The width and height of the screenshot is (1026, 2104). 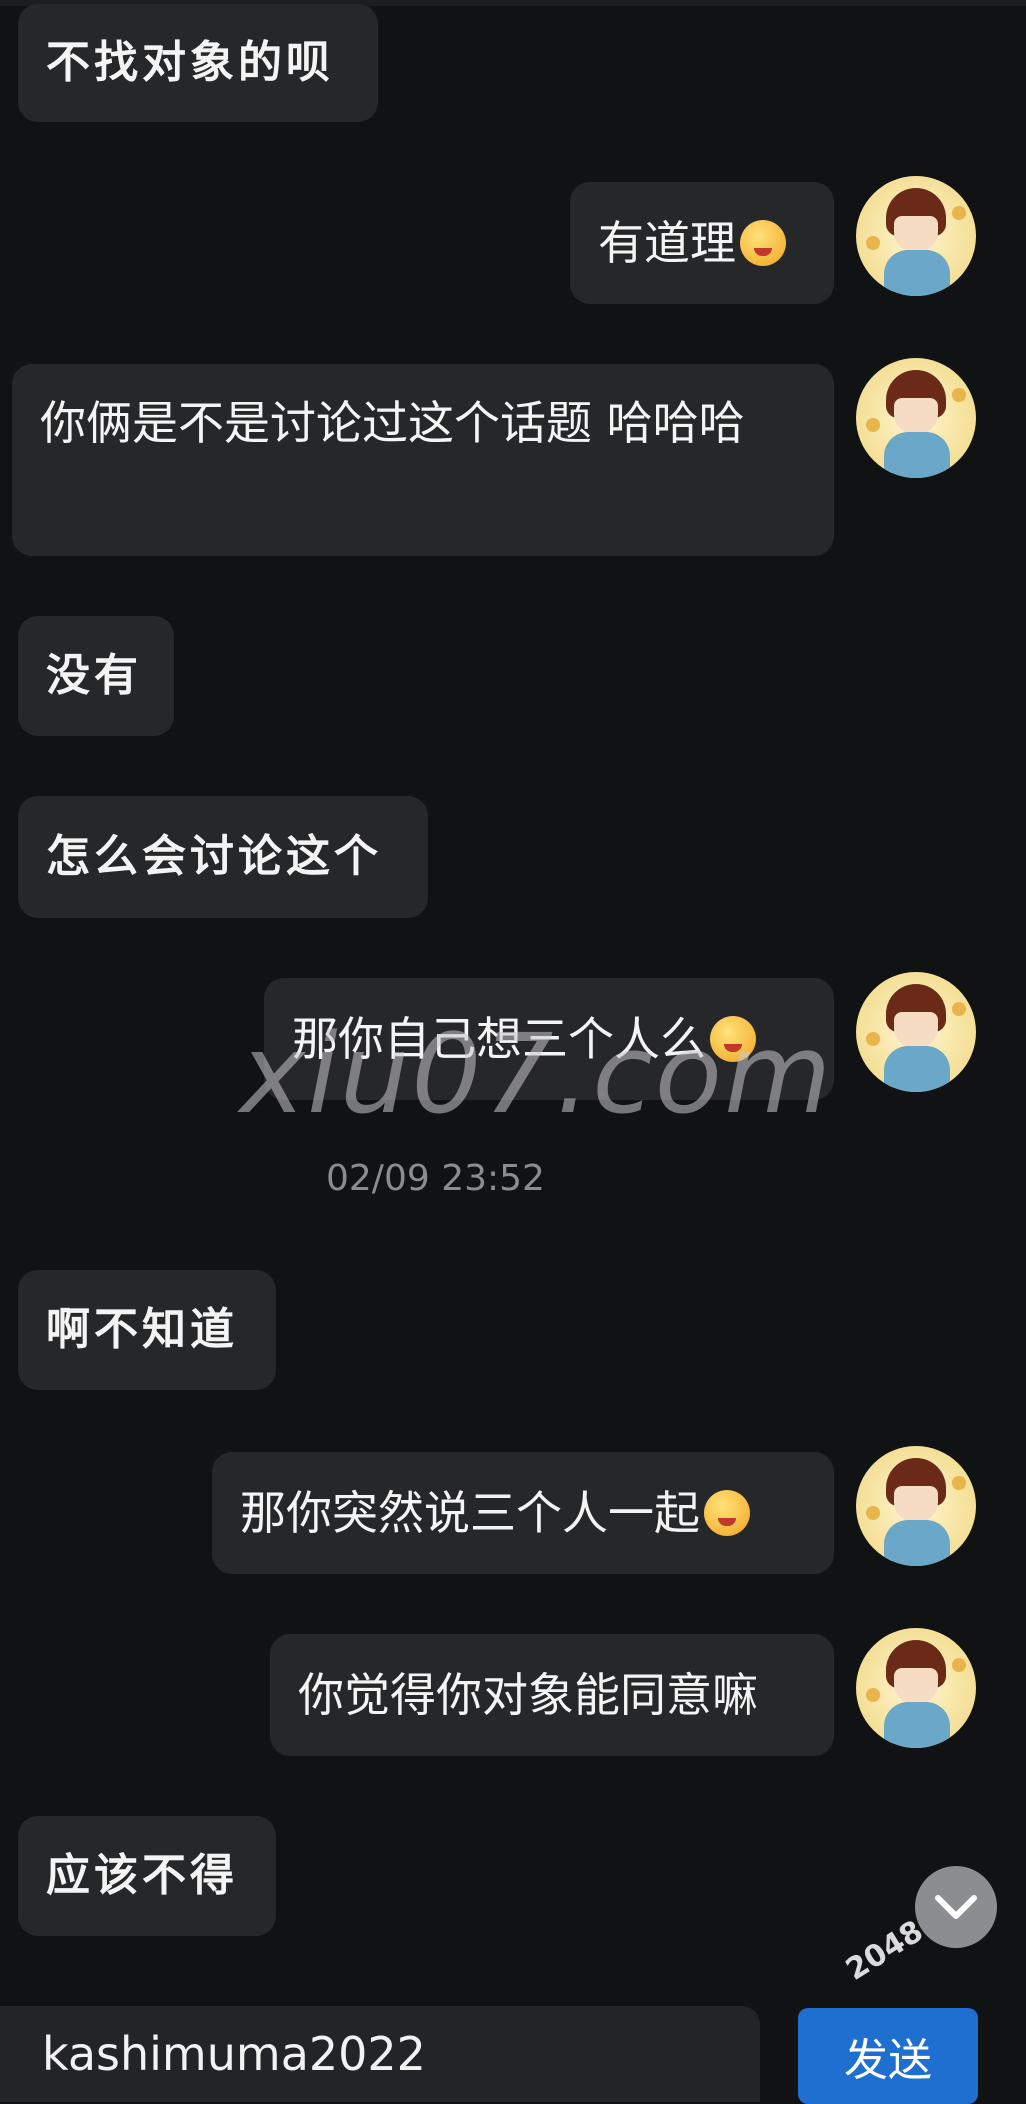 I want to click on message-text: 有道理, so click(x=667, y=243).